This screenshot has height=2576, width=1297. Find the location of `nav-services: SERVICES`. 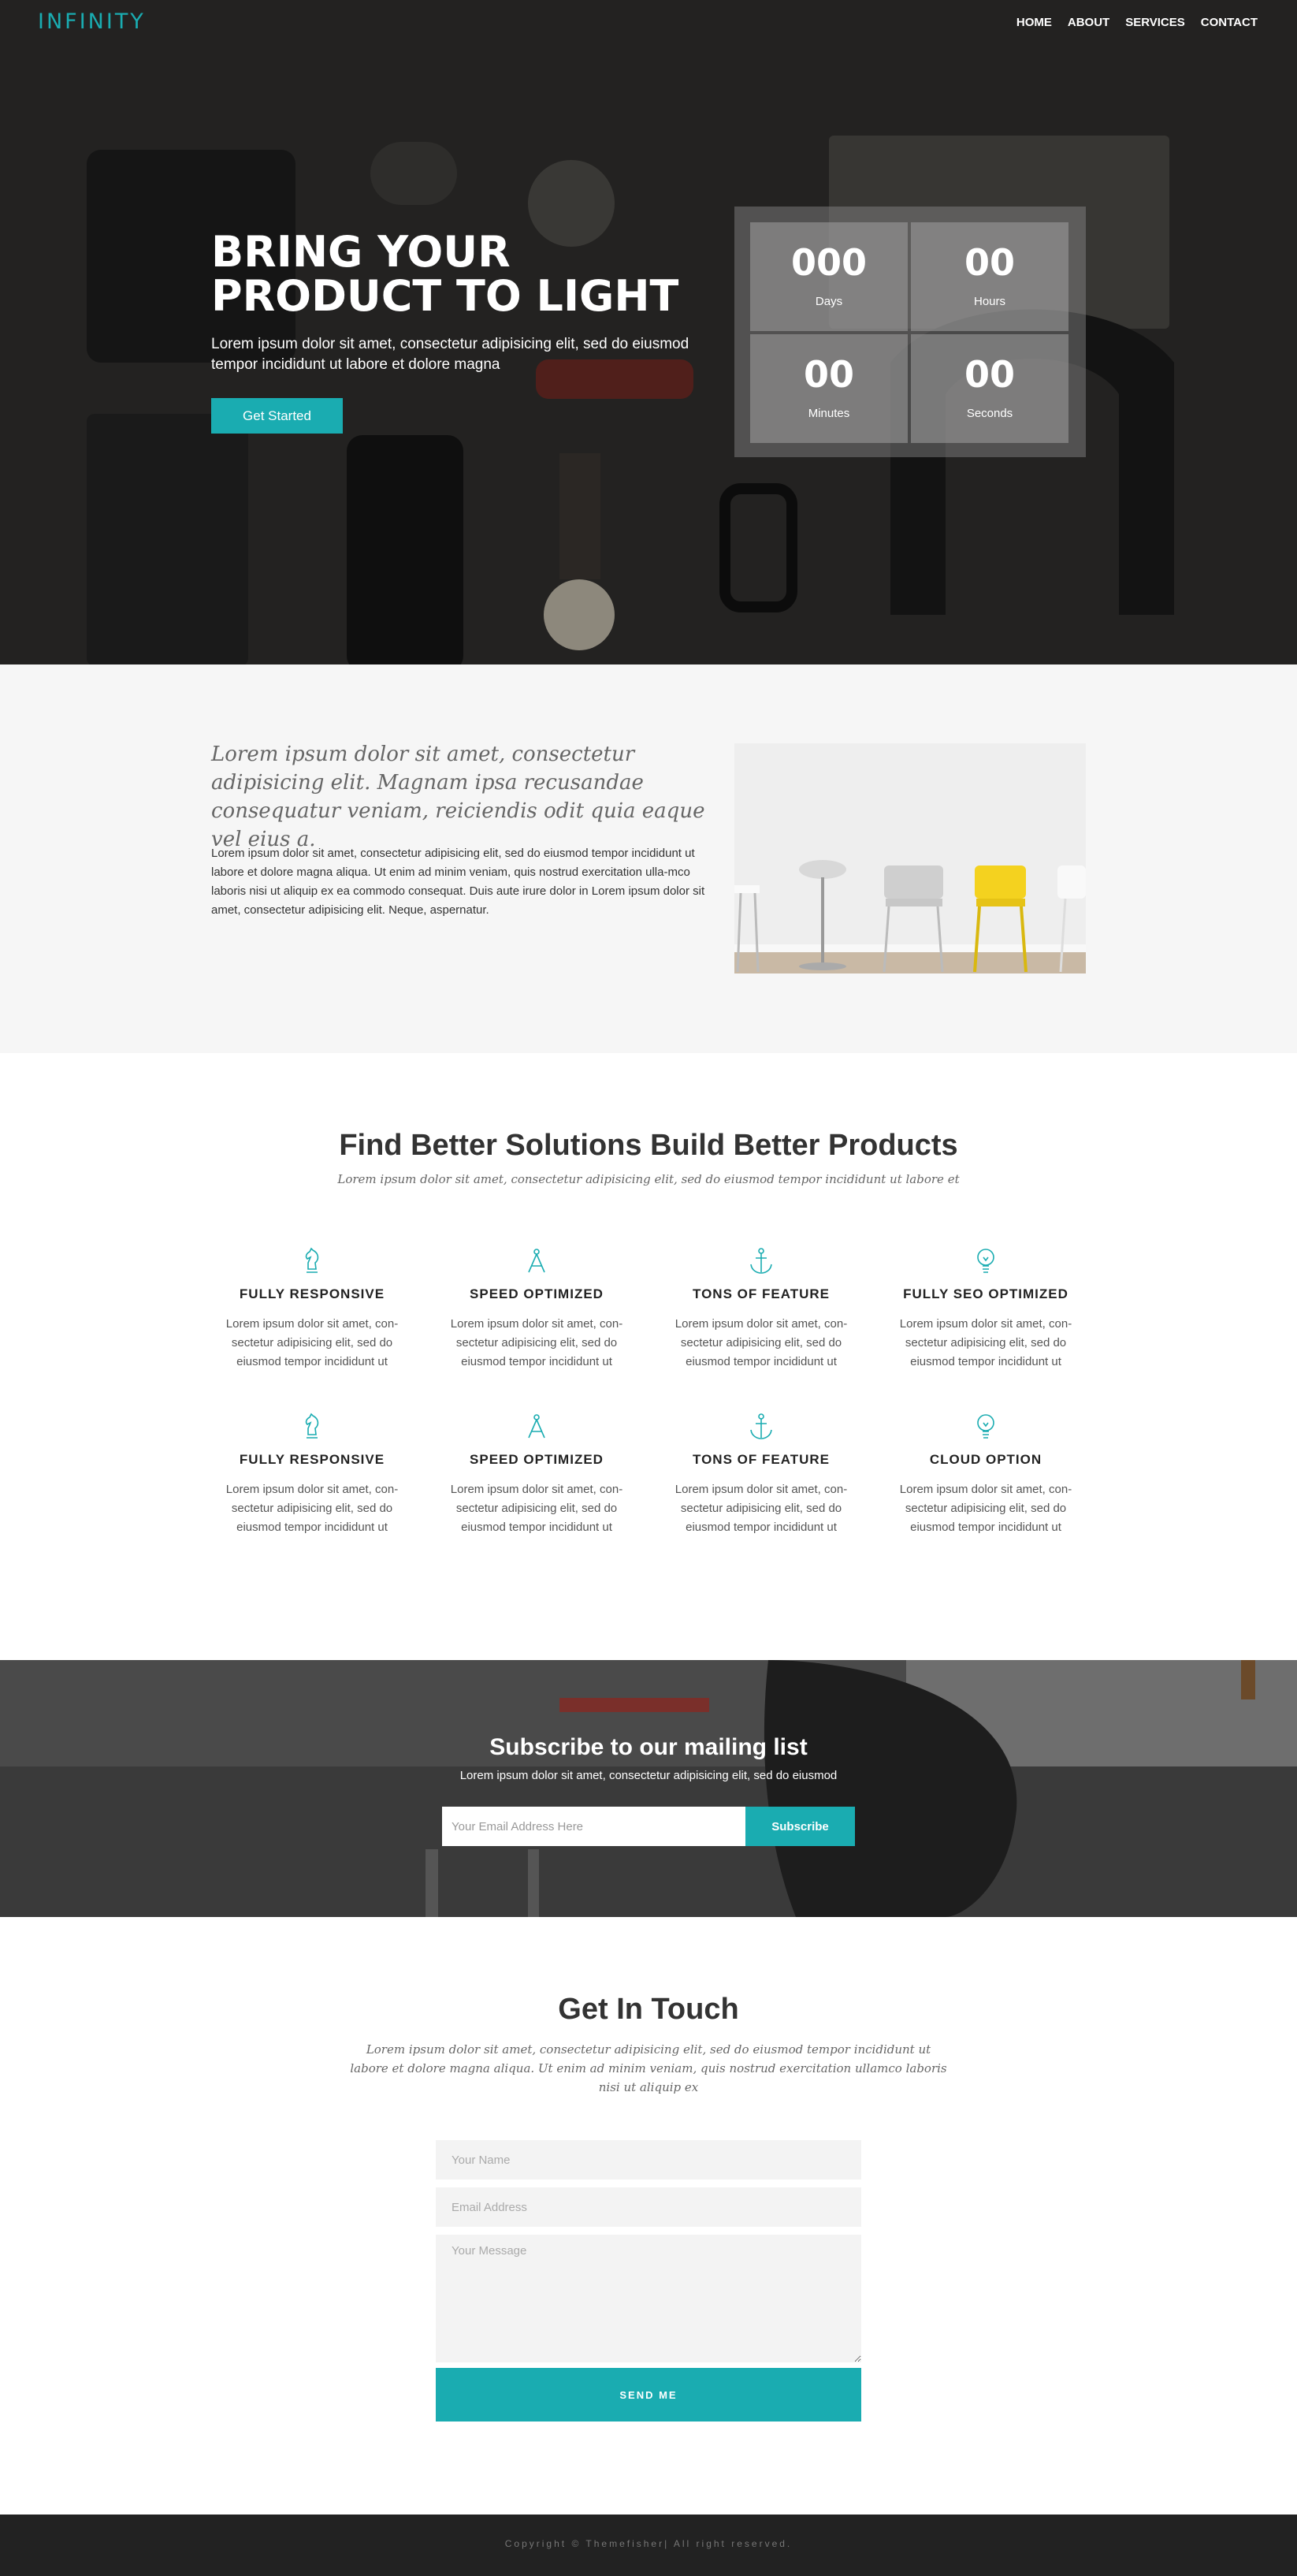

nav-services: SERVICES is located at coordinates (1155, 22).